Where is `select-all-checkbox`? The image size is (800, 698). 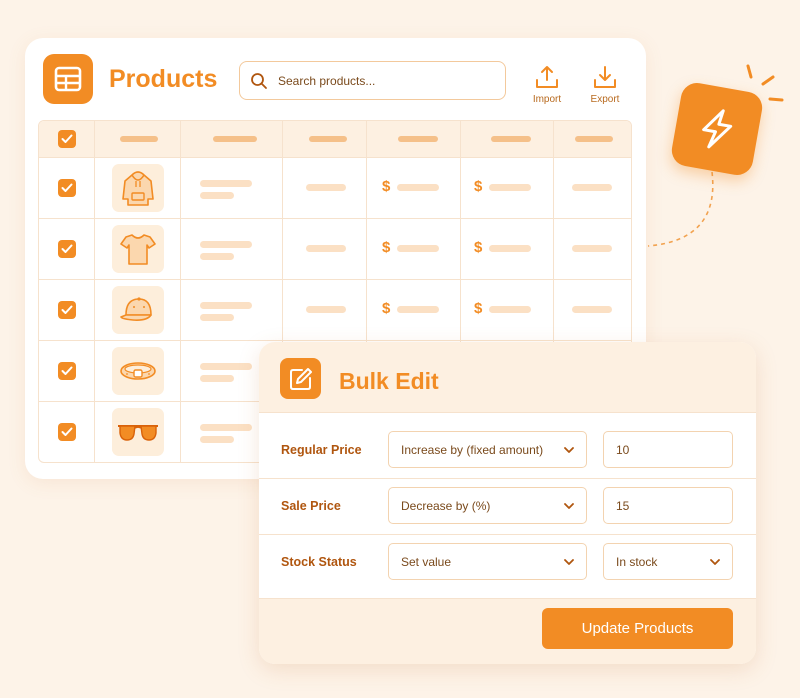 select-all-checkbox is located at coordinates (67, 139).